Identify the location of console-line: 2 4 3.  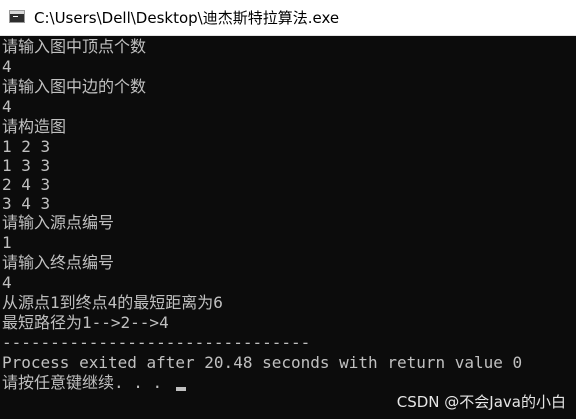
(26, 184).